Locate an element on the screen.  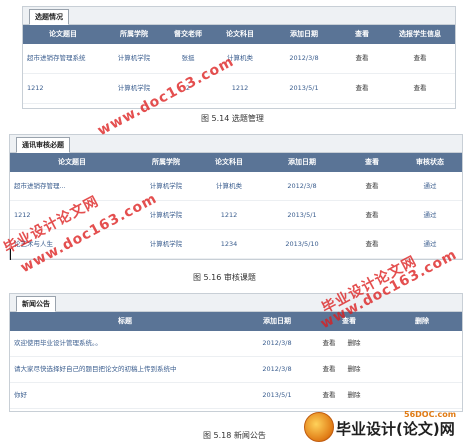
figure-caption: 图 5.18 新闻公告 is located at coordinates (234, 435).